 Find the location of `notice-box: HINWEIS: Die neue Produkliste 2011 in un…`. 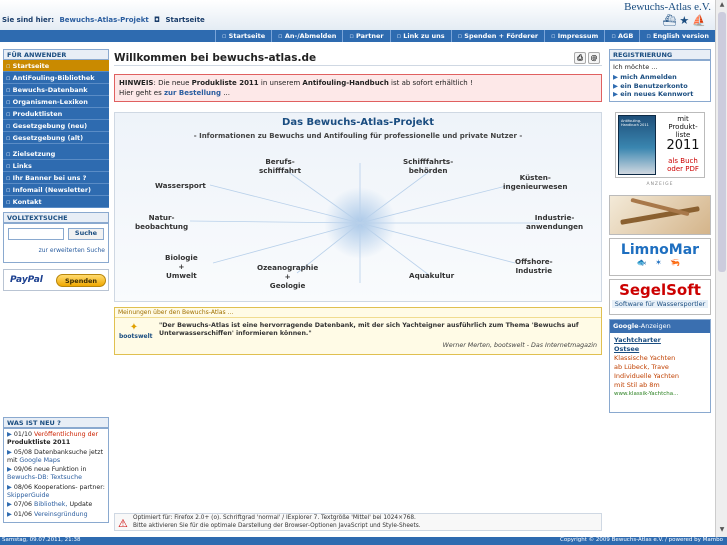

notice-box: HINWEIS: Die neue Produkliste 2011 in un… is located at coordinates (358, 88).